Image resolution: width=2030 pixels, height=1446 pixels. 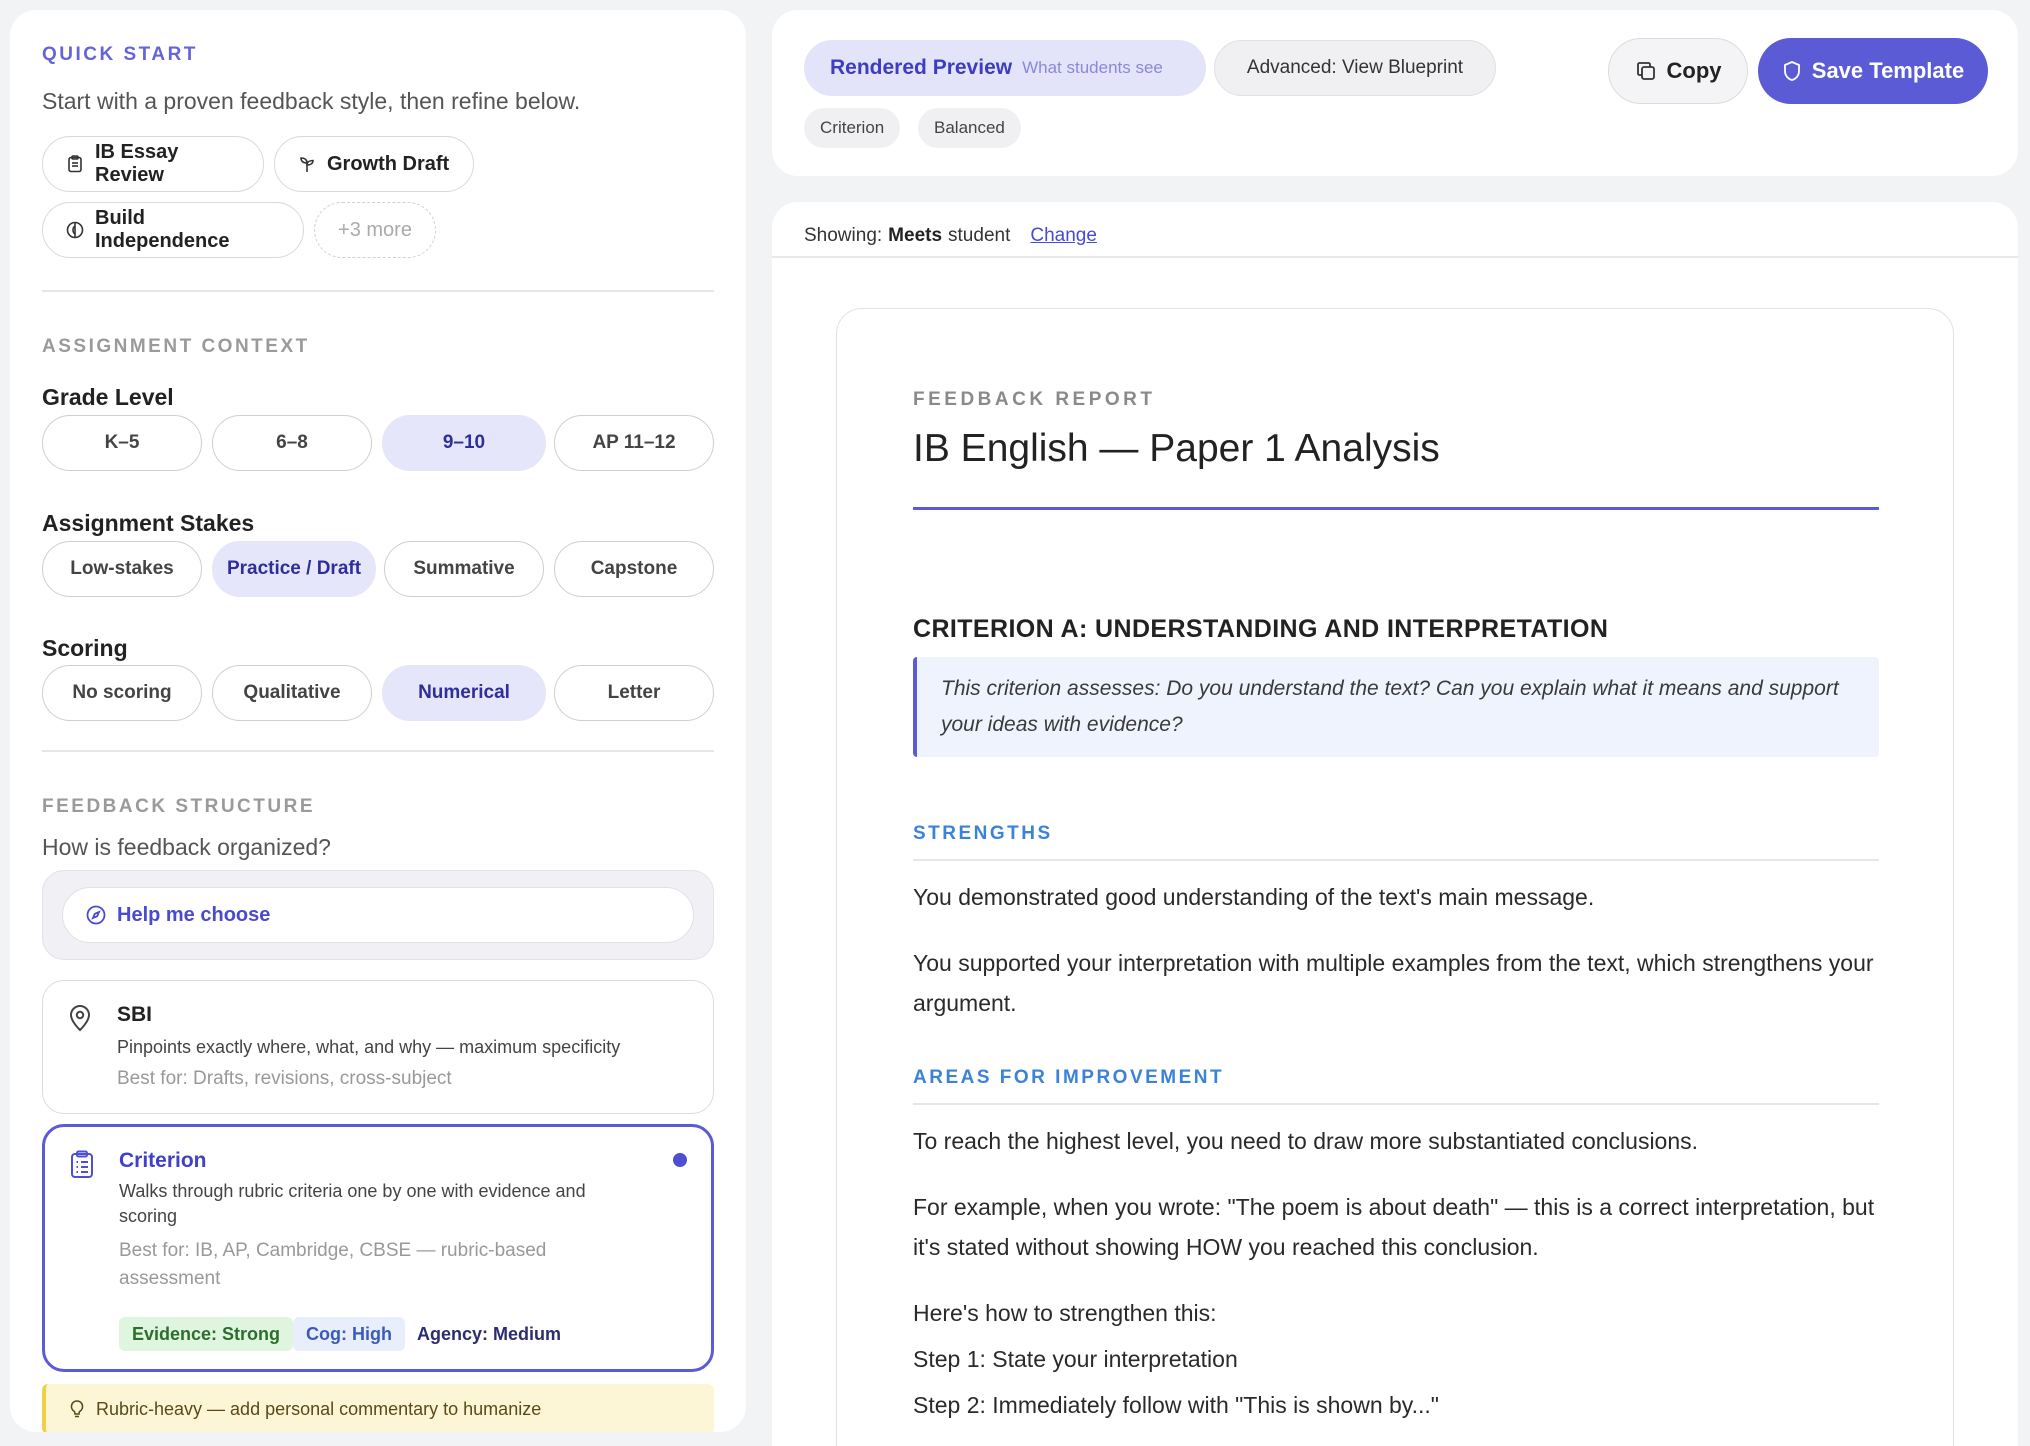 I want to click on help-me-choose-label: Help me choose, so click(x=194, y=914).